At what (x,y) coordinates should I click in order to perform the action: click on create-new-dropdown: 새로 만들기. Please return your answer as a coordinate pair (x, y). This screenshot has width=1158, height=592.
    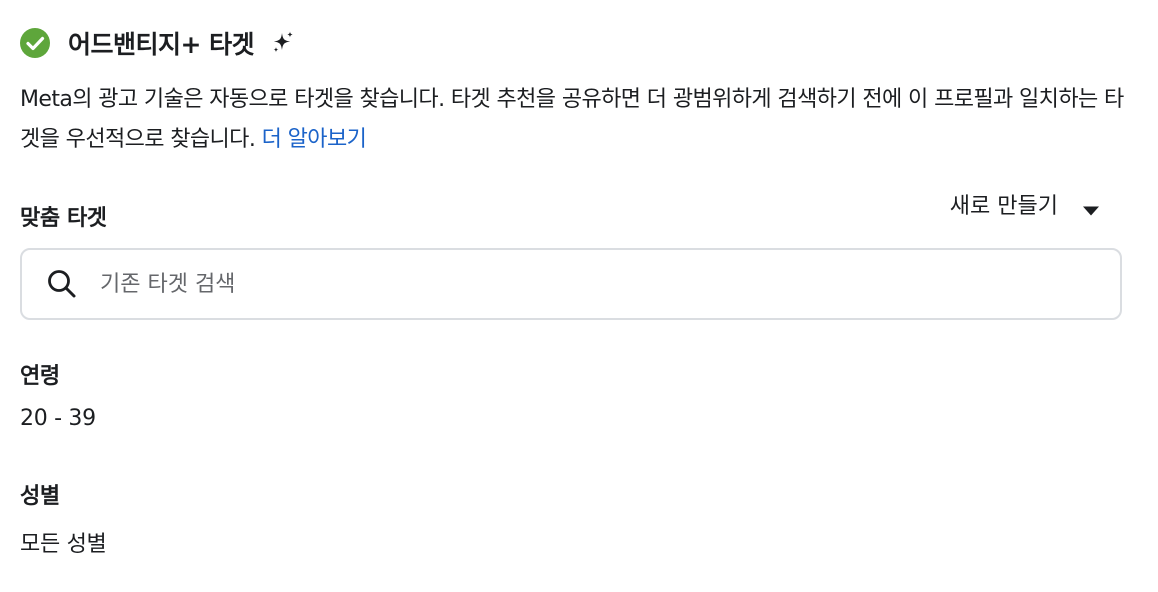
    Looking at the image, I should click on (1025, 204).